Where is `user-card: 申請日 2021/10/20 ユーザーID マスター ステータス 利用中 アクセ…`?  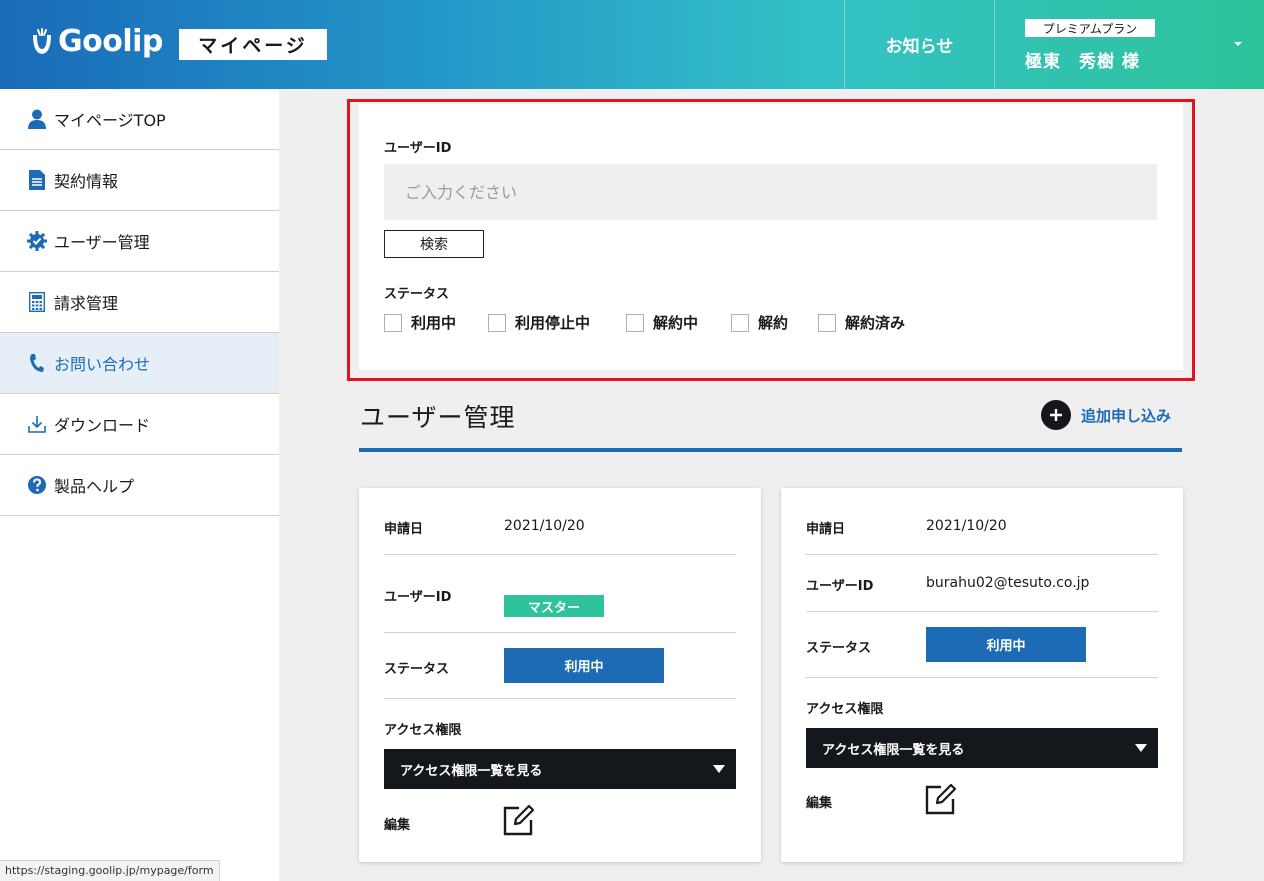 user-card: 申請日 2021/10/20 ユーザーID マスター ステータス 利用中 アクセ… is located at coordinates (560, 675).